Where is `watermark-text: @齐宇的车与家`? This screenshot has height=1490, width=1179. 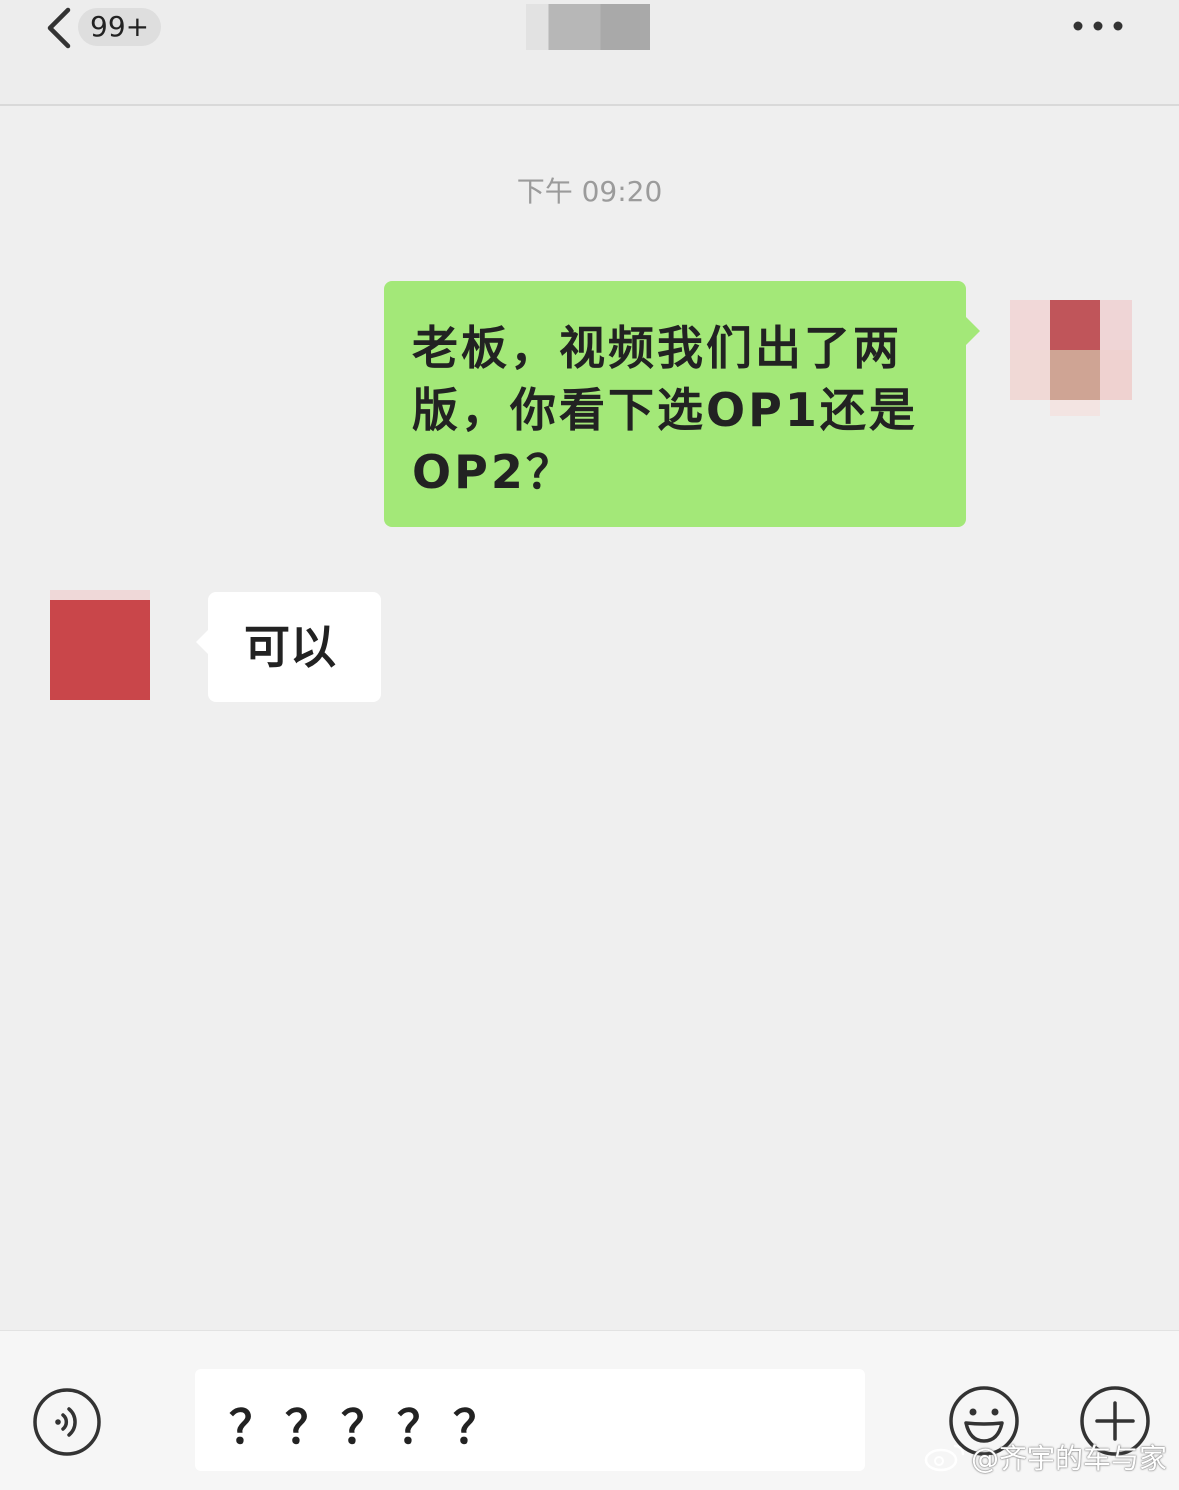 watermark-text: @齐宇的车与家 is located at coordinates (1068, 1458).